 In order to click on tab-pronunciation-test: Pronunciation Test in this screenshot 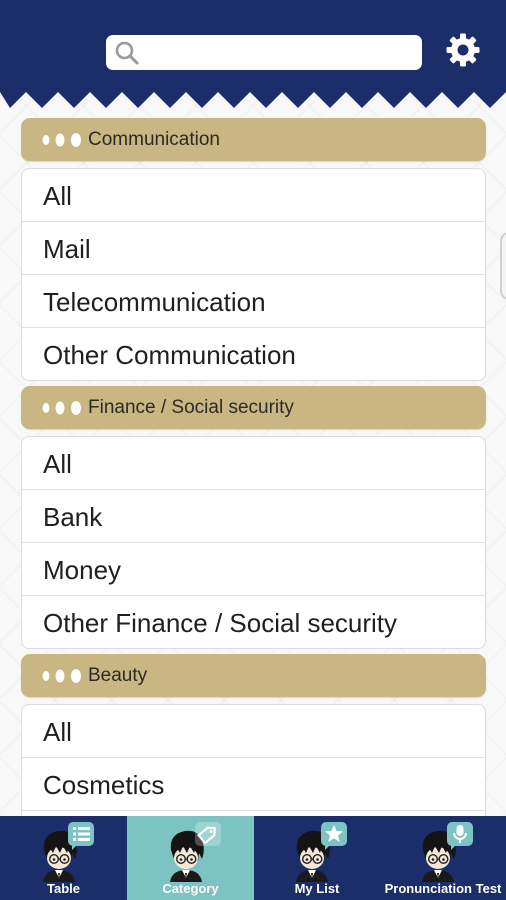, I will do `click(443, 858)`.